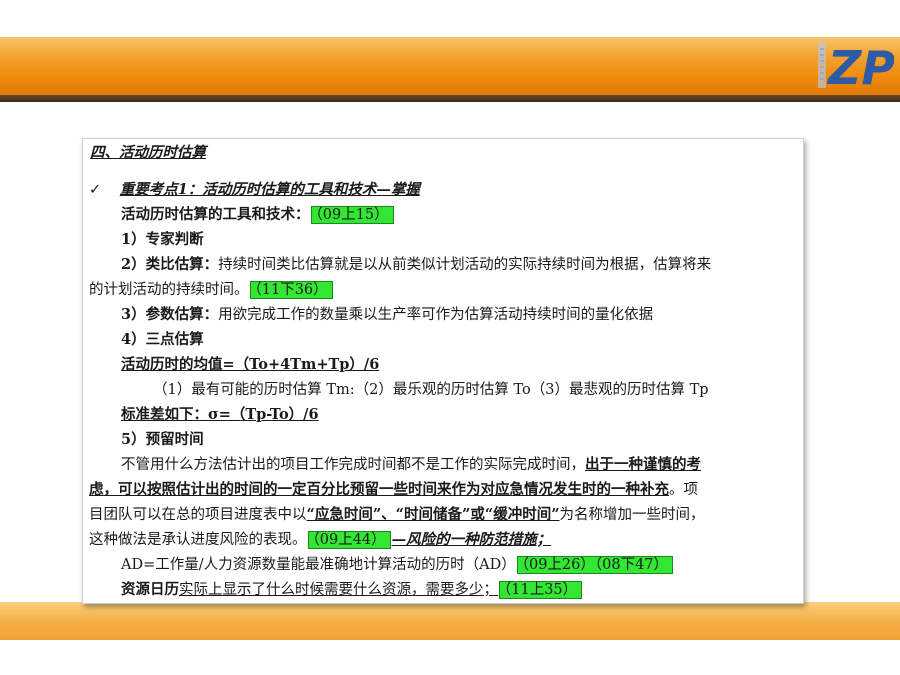  I want to click on analogous-line-2: 的计划活动的持续时间。 （11下36）, so click(211, 290).